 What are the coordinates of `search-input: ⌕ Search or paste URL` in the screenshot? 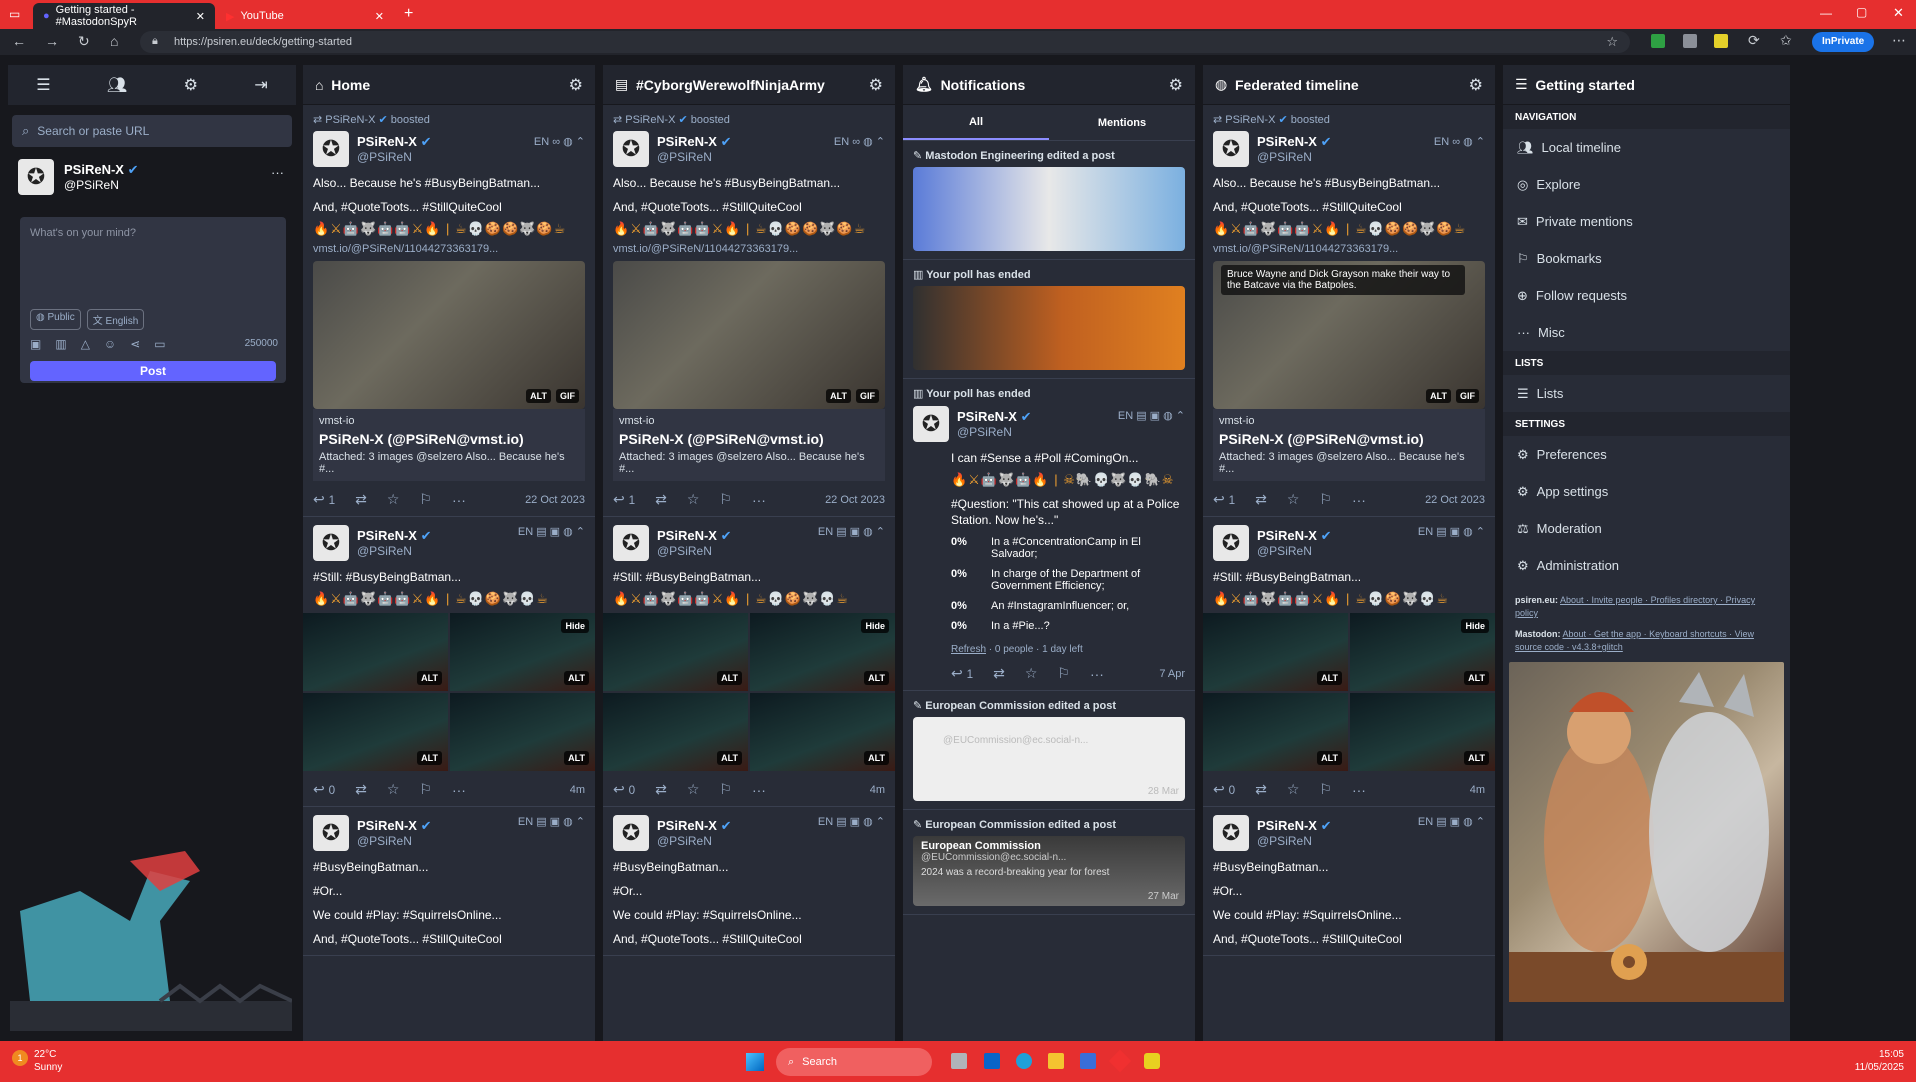 It's located at (152, 131).